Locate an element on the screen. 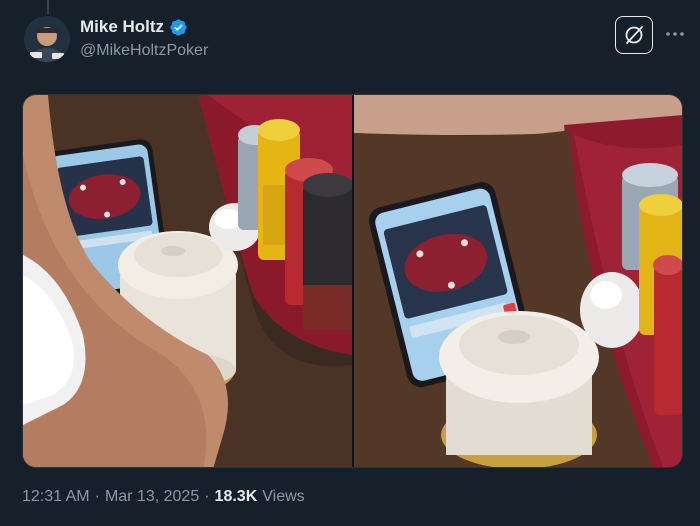 The width and height of the screenshot is (700, 526). views-count: 18.3K is located at coordinates (236, 496).